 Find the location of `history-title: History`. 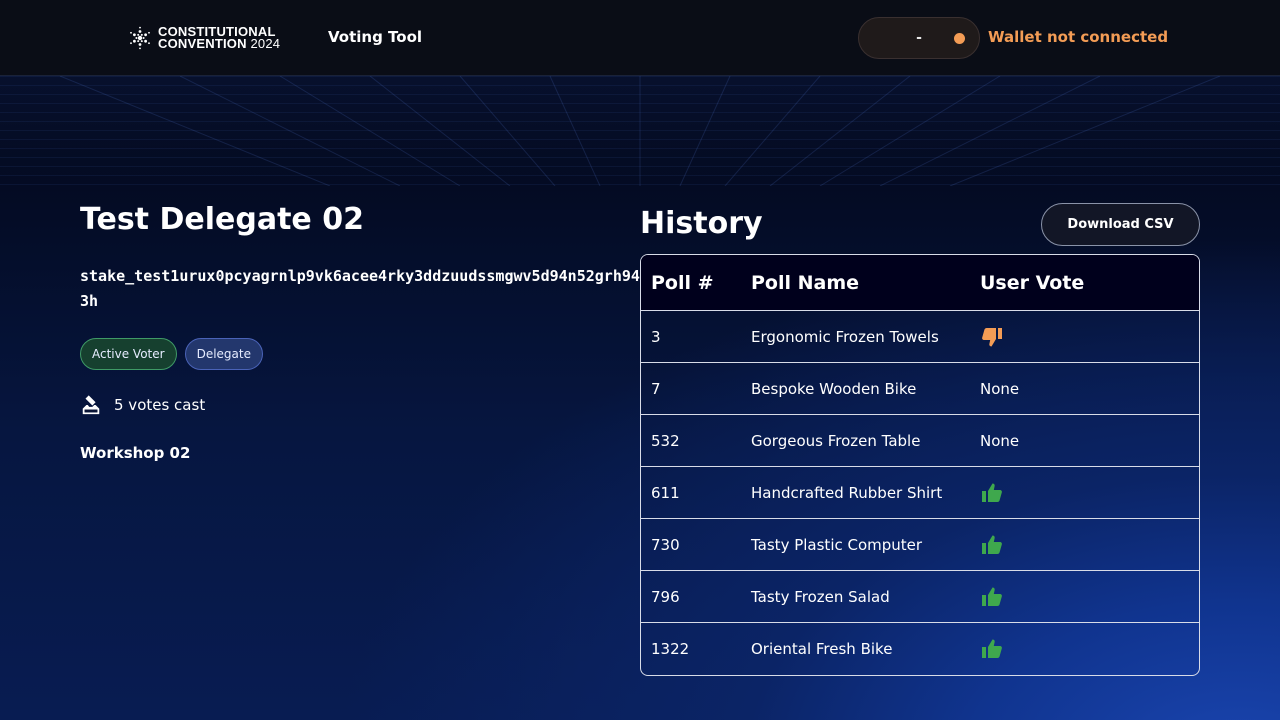

history-title: History is located at coordinates (701, 223).